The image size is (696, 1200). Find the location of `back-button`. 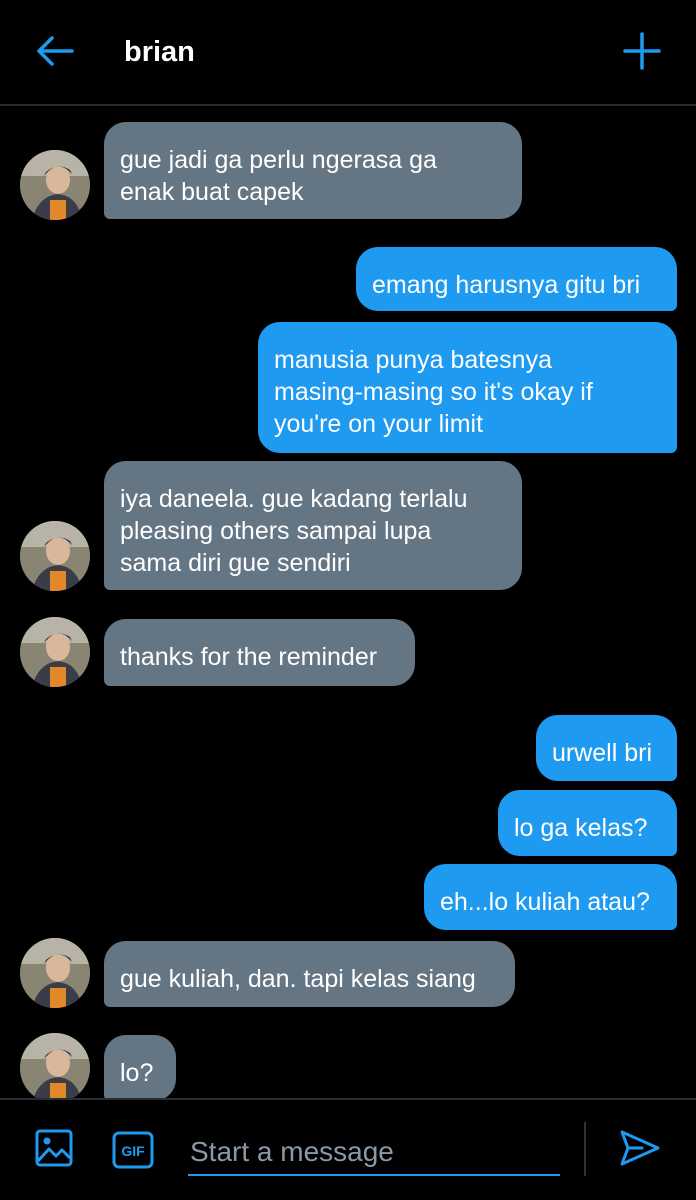

back-button is located at coordinates (54, 53).